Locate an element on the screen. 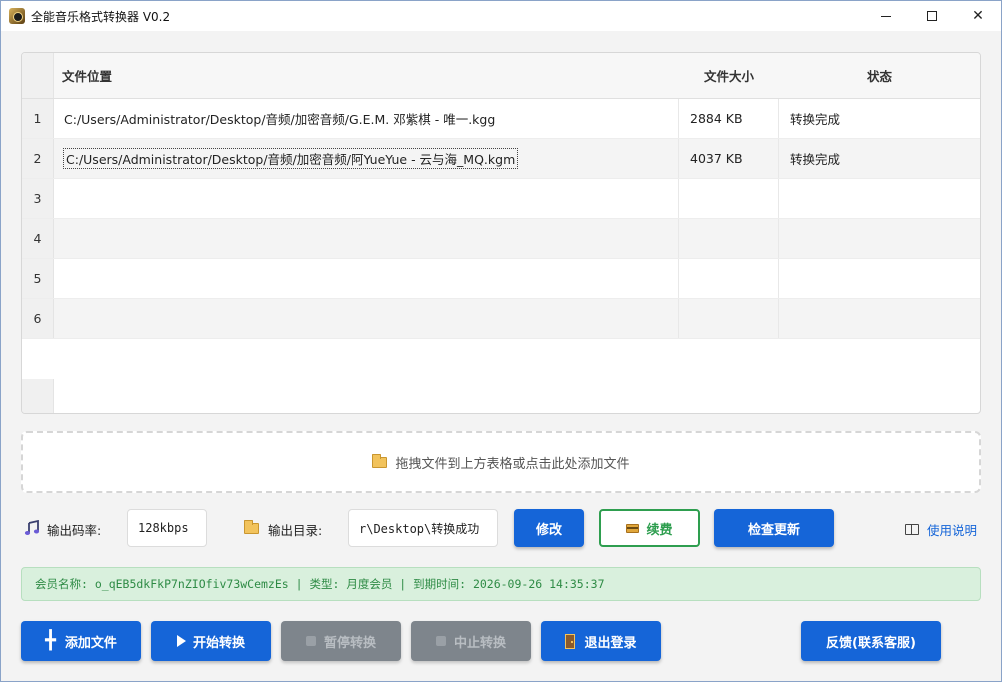  row-header-filler is located at coordinates (38, 396).